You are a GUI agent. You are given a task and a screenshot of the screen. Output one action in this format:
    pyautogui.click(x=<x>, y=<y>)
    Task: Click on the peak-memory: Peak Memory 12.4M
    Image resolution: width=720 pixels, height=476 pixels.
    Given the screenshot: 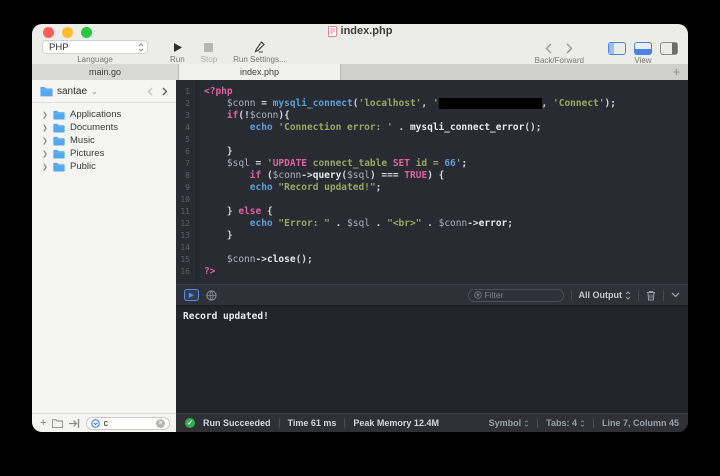 What is the action you would take?
    pyautogui.click(x=396, y=423)
    